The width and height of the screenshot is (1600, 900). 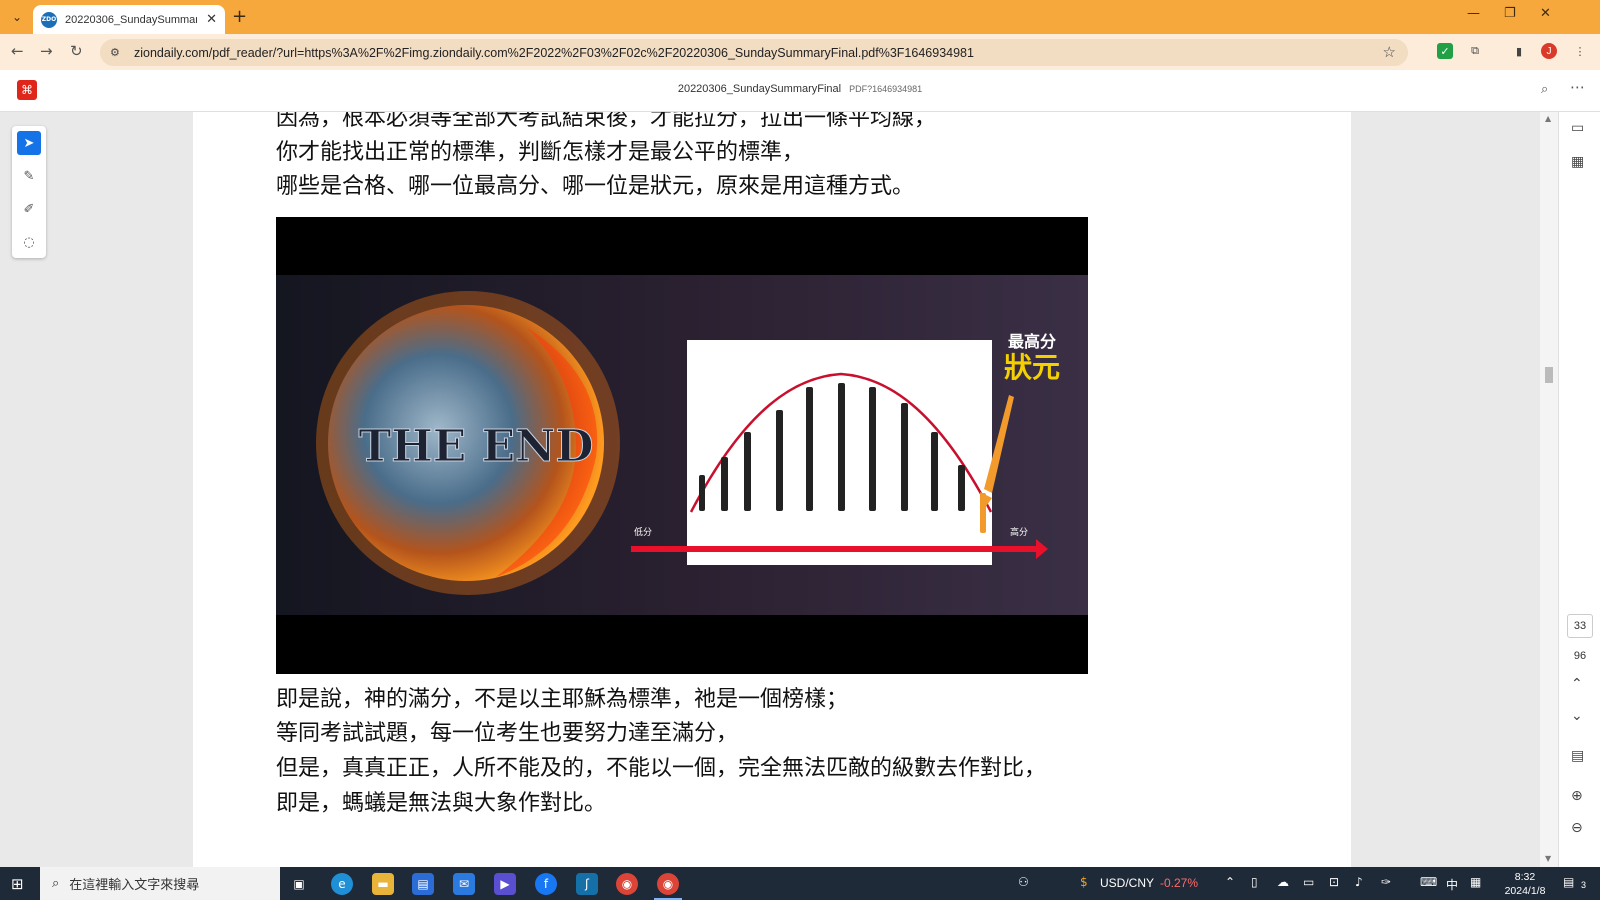 I want to click on site-favicon-icon: ZDO, so click(x=49, y=19).